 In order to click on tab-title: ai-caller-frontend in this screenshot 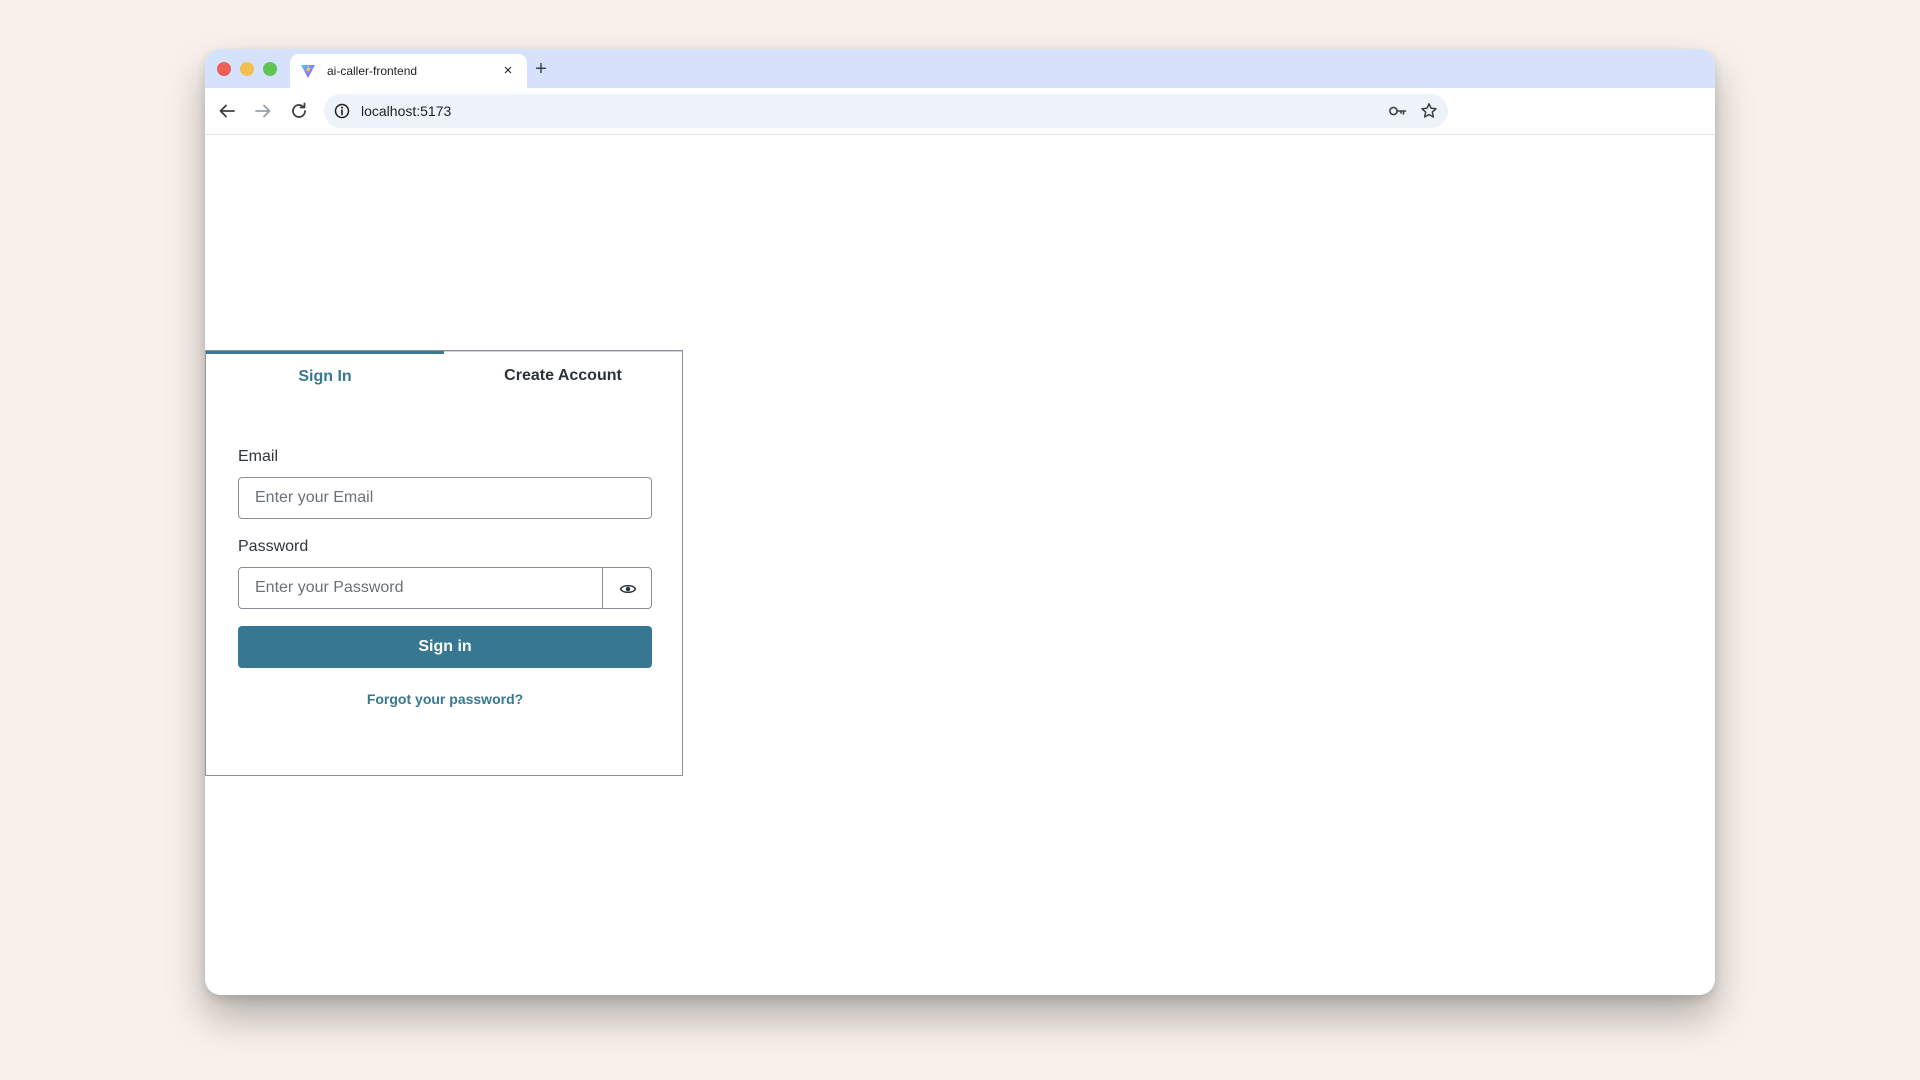, I will do `click(372, 71)`.